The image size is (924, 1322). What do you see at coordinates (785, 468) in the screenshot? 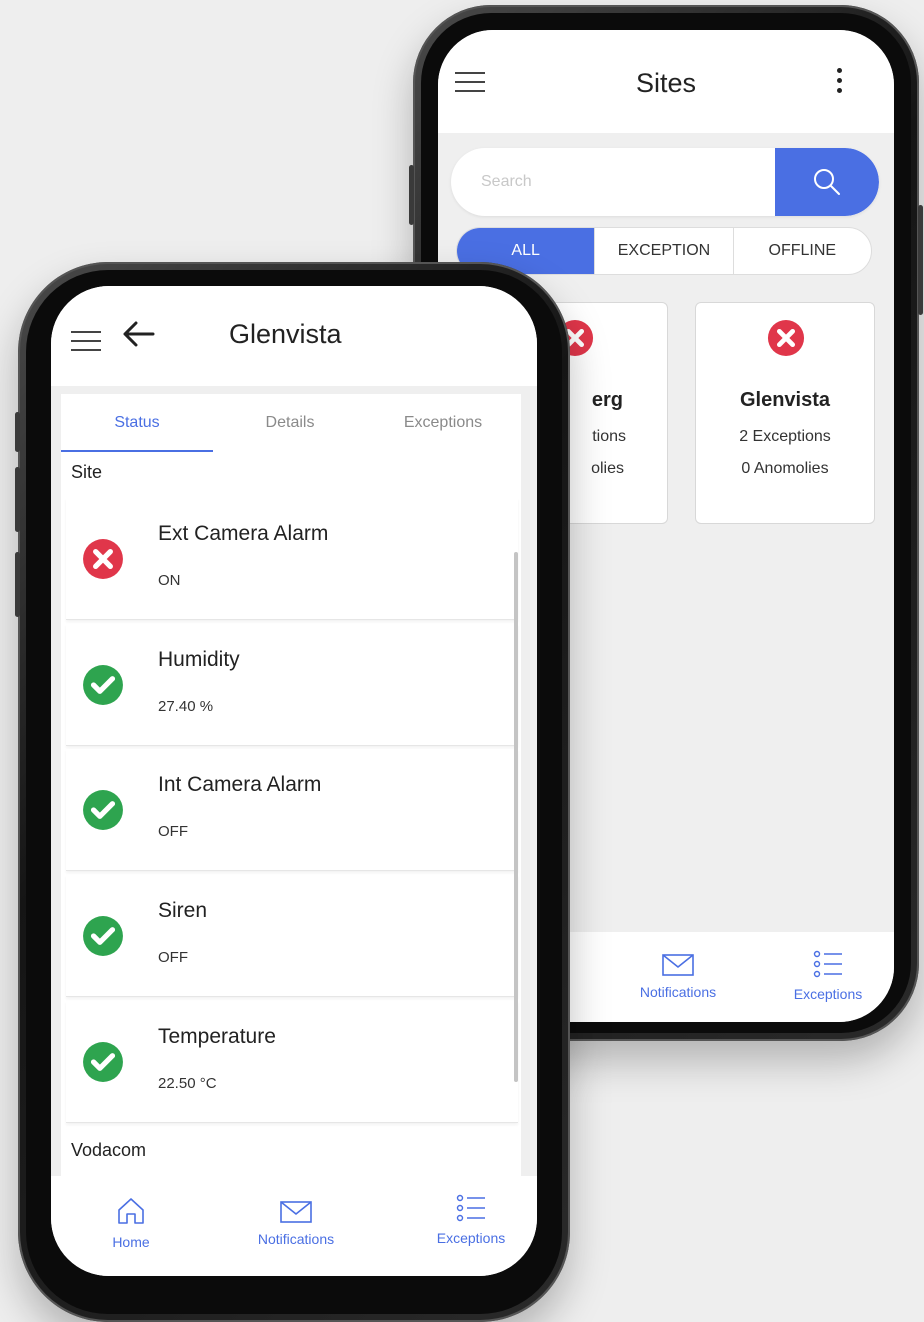
I see `site-anomalies: 0 Anomolies` at bounding box center [785, 468].